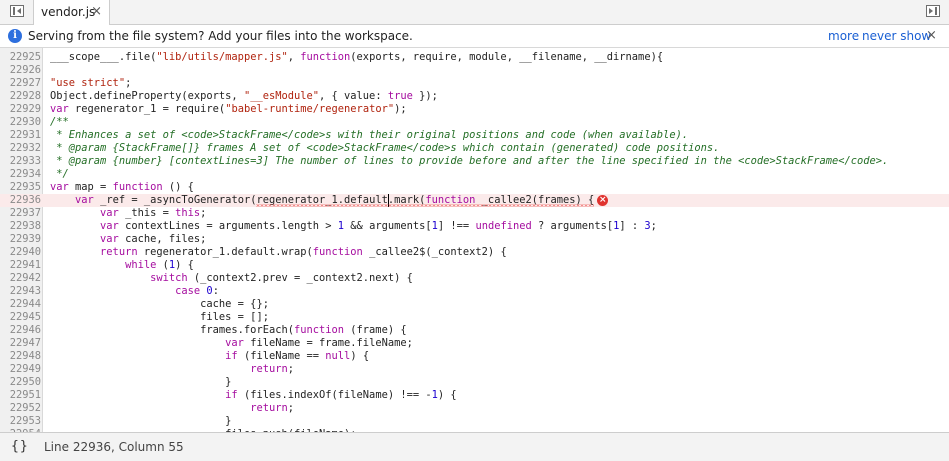 This screenshot has width=949, height=461. Describe the element at coordinates (20, 135) in the screenshot. I see `line-number: 22931` at that location.